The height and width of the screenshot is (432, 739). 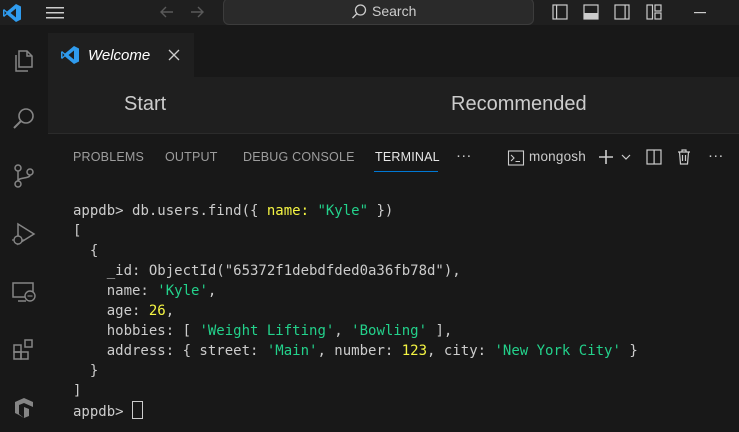 I want to click on mongodb-leaf-icon, so click(x=24, y=408).